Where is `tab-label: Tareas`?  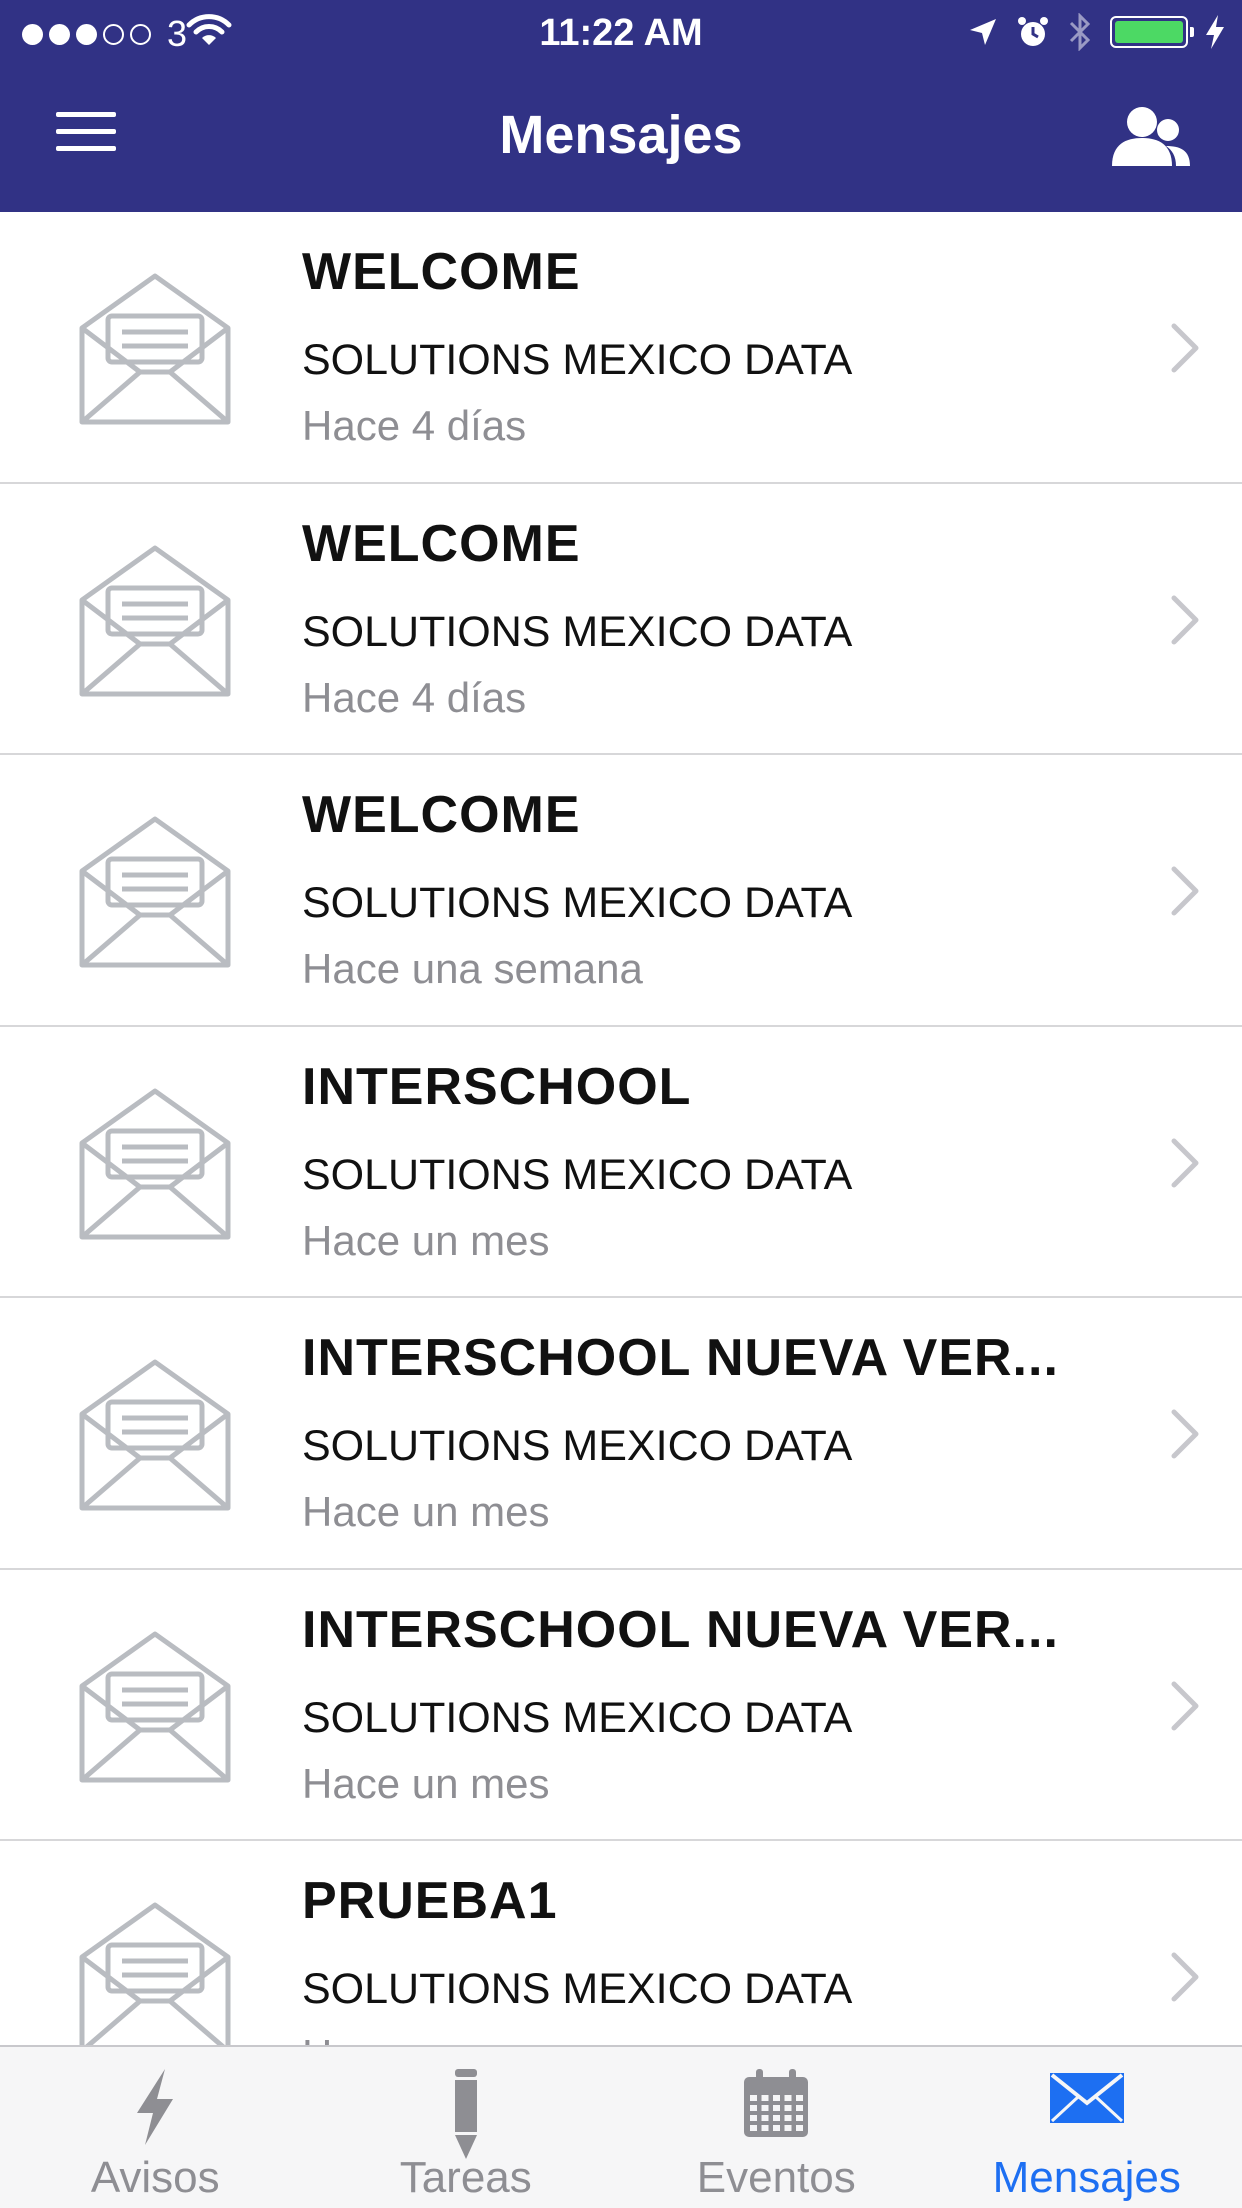 tab-label: Tareas is located at coordinates (465, 2177).